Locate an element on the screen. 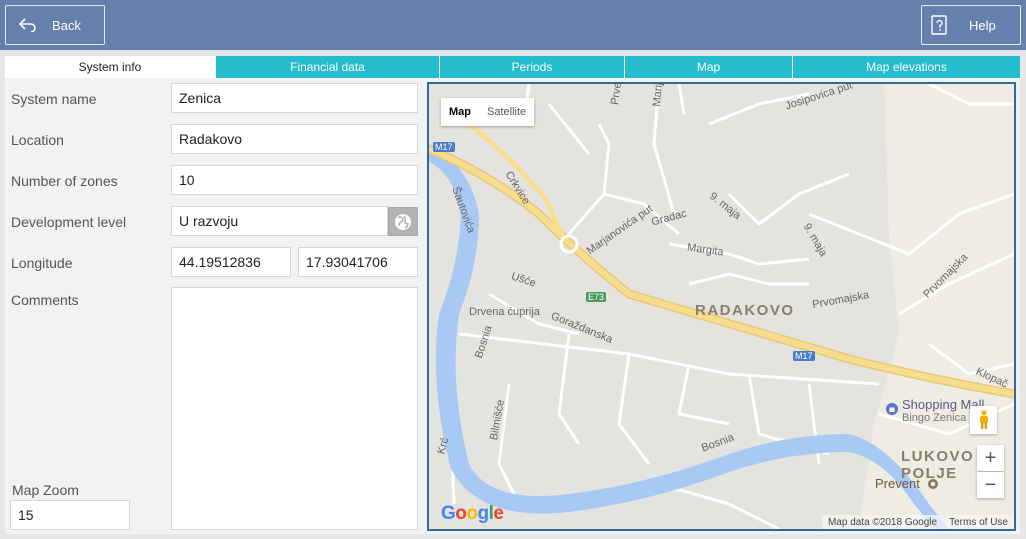 The image size is (1026, 539). place-label-radakovo: RADAKOVO is located at coordinates (745, 310).